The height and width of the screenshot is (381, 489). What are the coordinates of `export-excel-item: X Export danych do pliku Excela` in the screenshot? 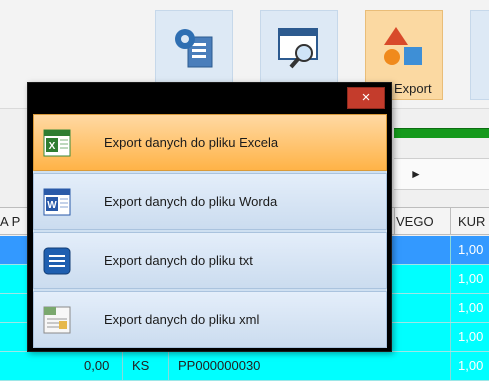 It's located at (210, 142).